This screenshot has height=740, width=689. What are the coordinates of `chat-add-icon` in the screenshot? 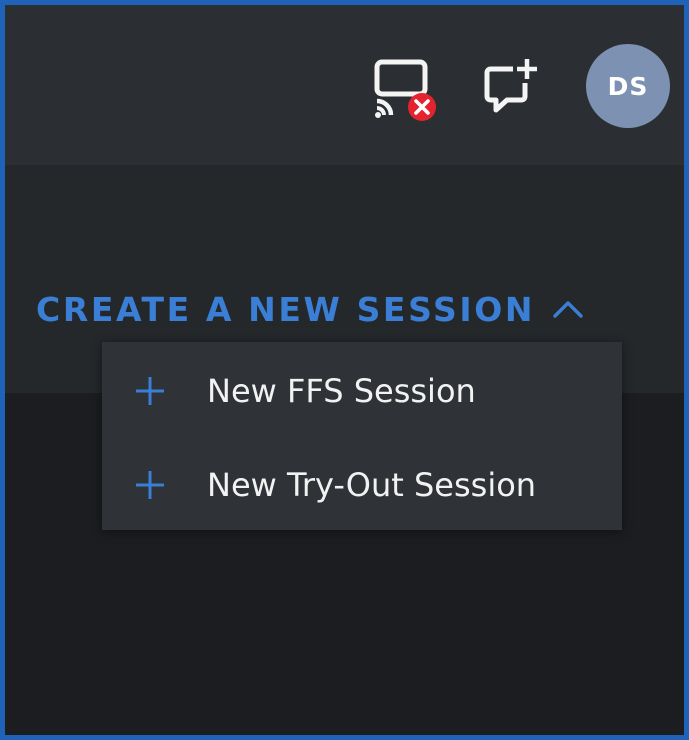 It's located at (510, 86).